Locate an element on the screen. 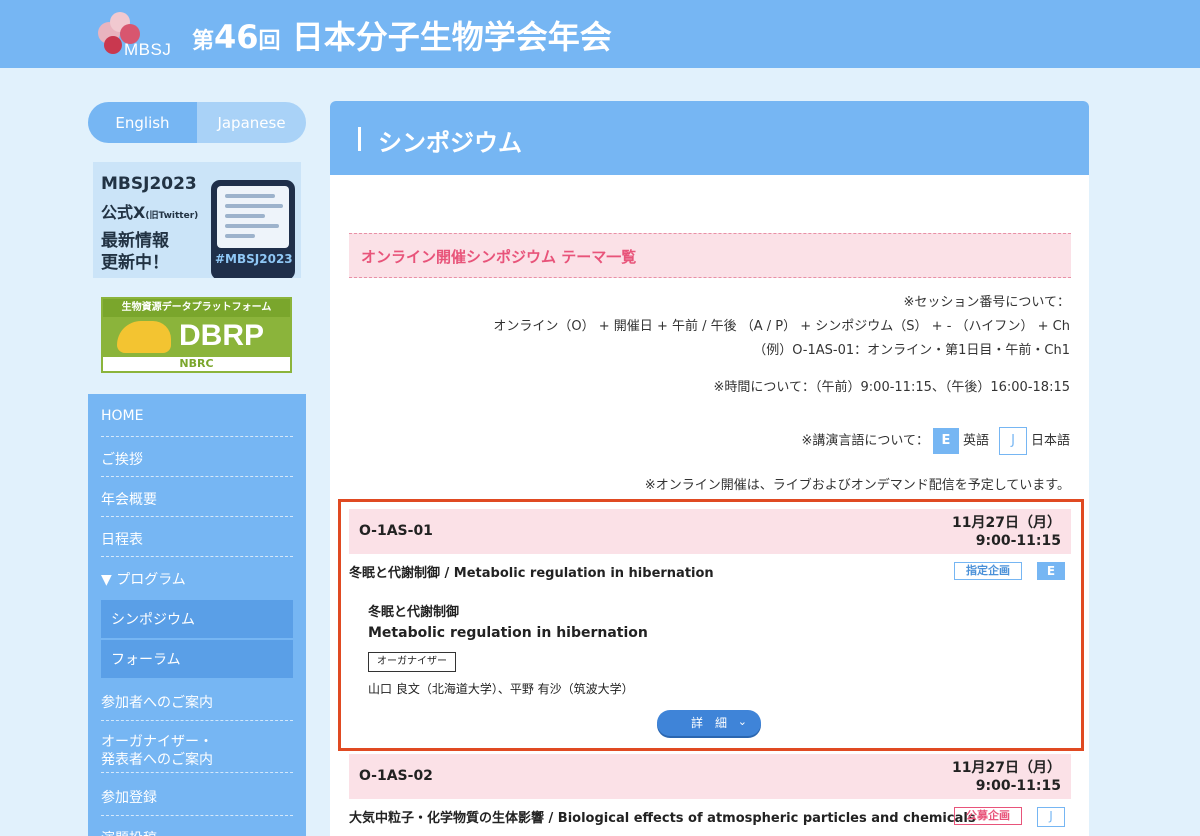  nav-item-home: HOME is located at coordinates (197, 415).